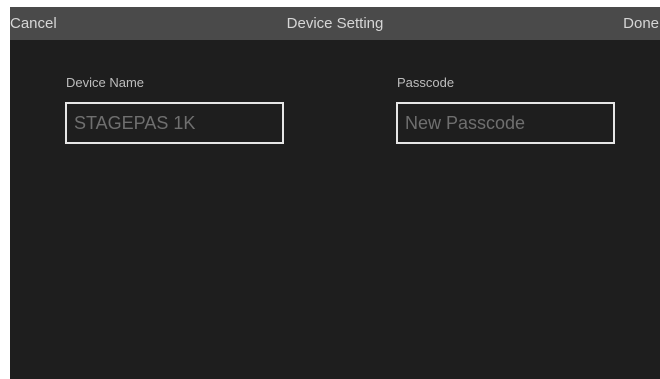  I want to click on done-button: Done, so click(641, 23).